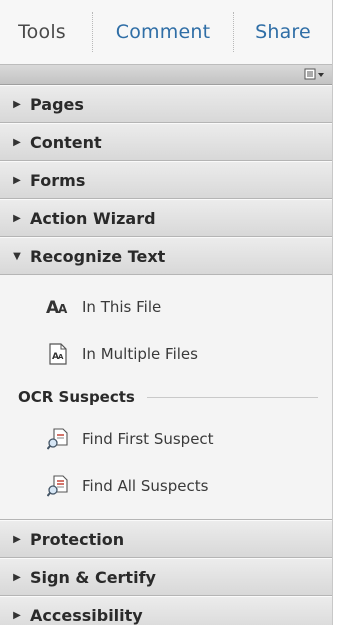 The height and width of the screenshot is (625, 342). I want to click on find-all-suspects-icon, so click(58, 486).